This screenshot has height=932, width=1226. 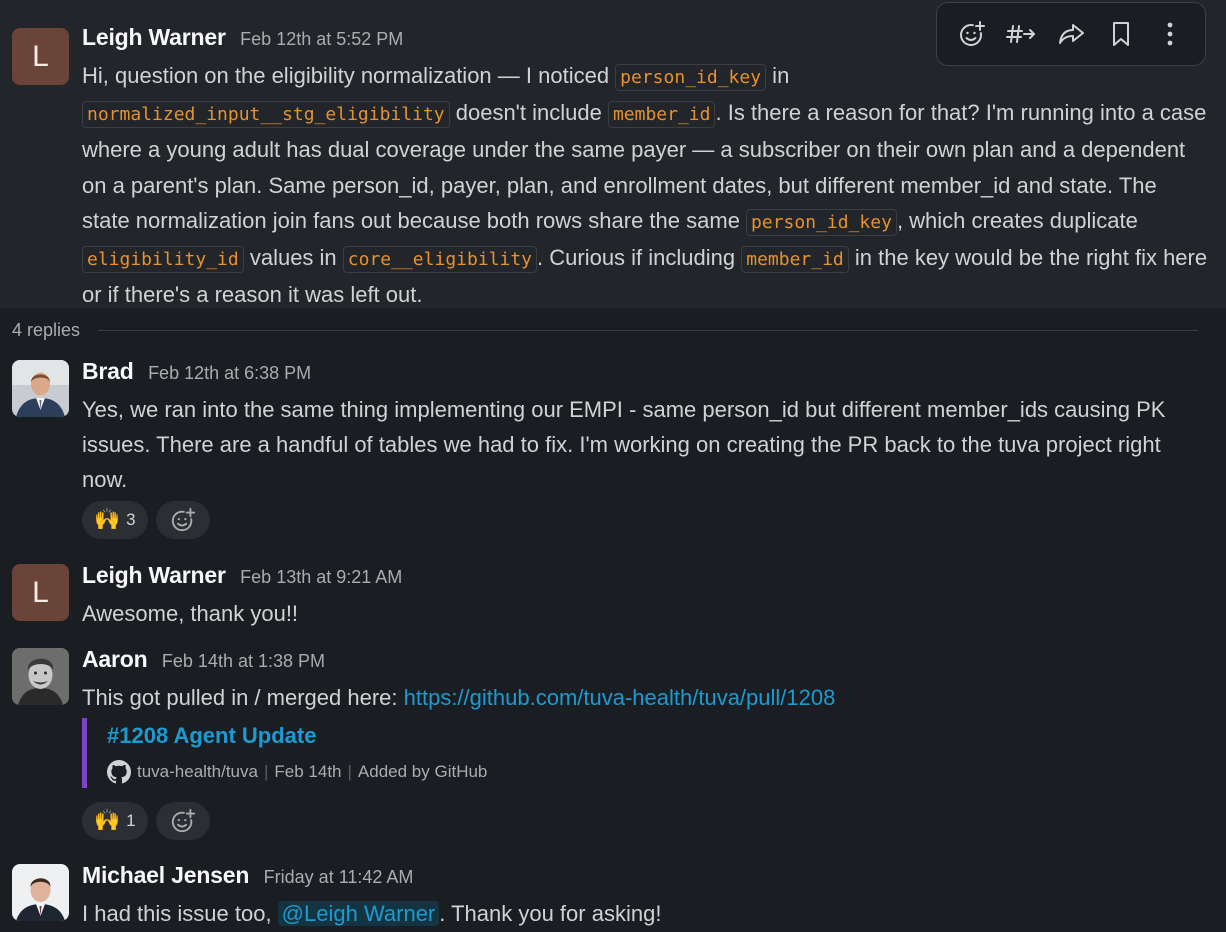 I want to click on more-icon, so click(x=1170, y=34).